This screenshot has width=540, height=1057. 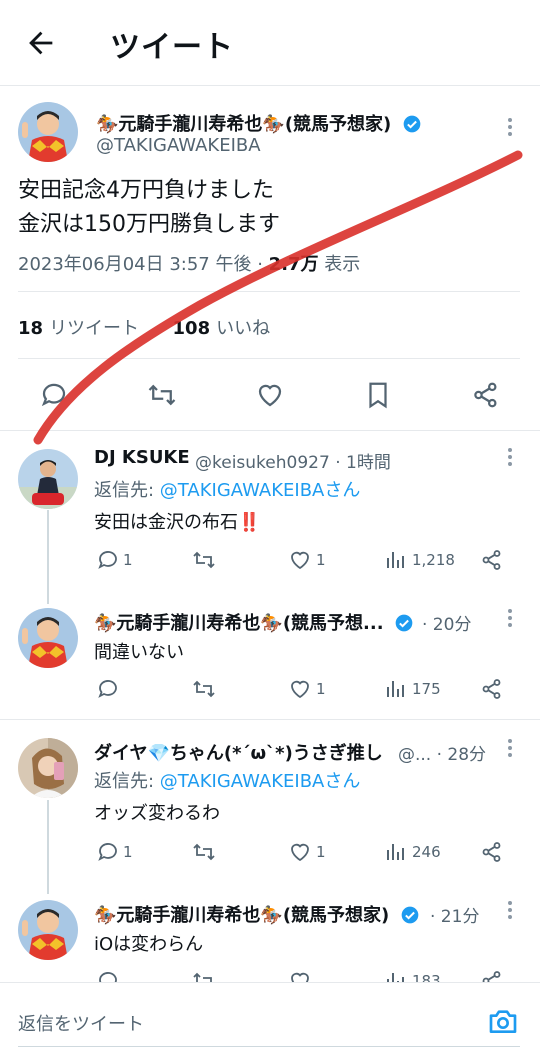 What do you see at coordinates (257, 914) in the screenshot?
I see `reply-author-name: 🏇元騎手瀧川寿希也🏇(競馬予想家)` at bounding box center [257, 914].